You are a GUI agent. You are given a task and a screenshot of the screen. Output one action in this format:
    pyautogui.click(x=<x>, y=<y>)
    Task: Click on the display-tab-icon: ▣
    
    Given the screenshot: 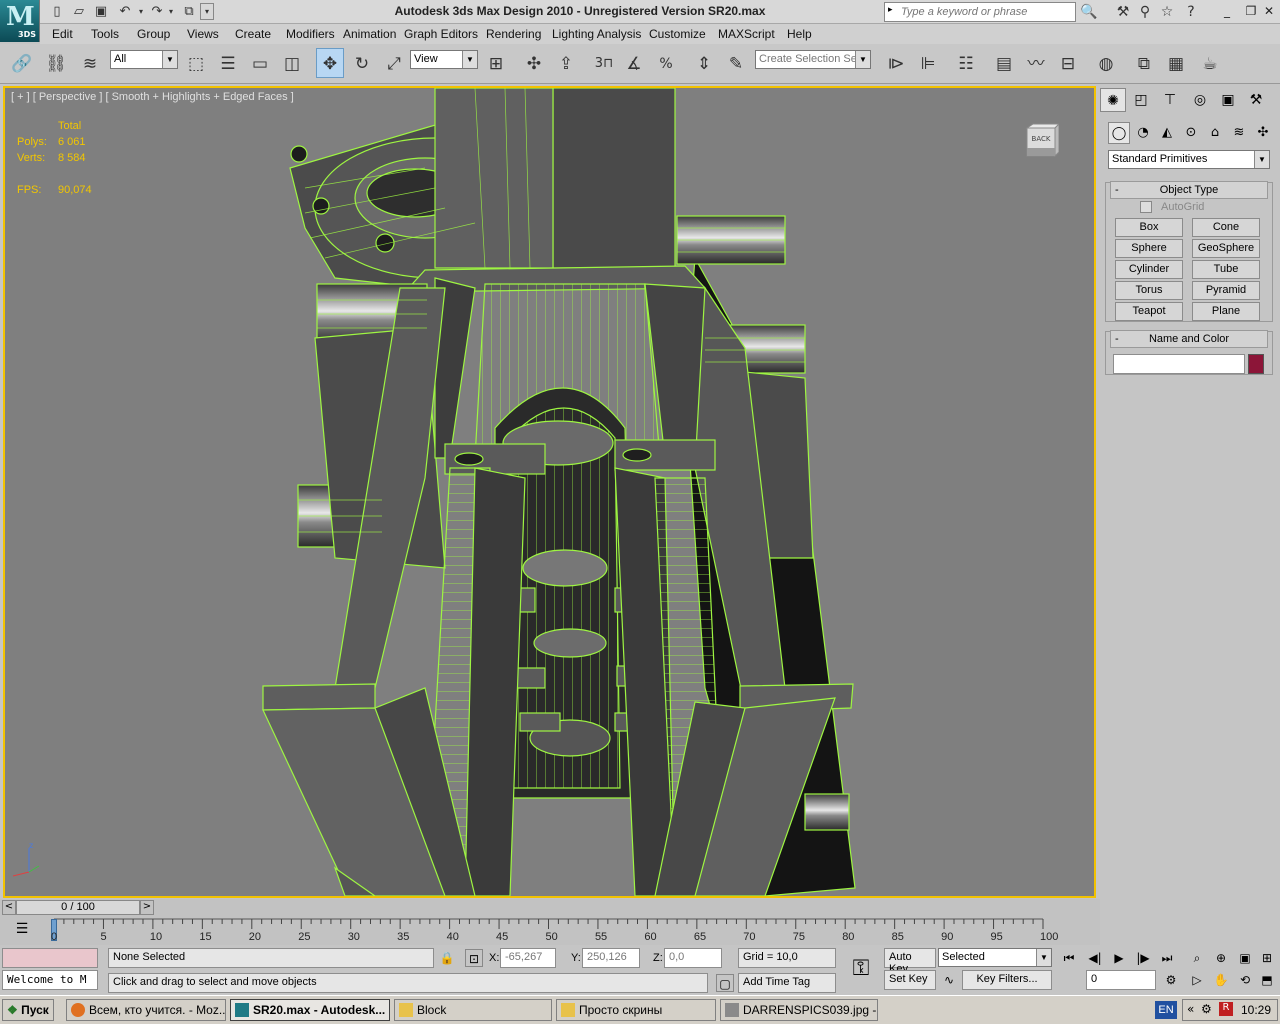 What is the action you would take?
    pyautogui.click(x=1228, y=100)
    